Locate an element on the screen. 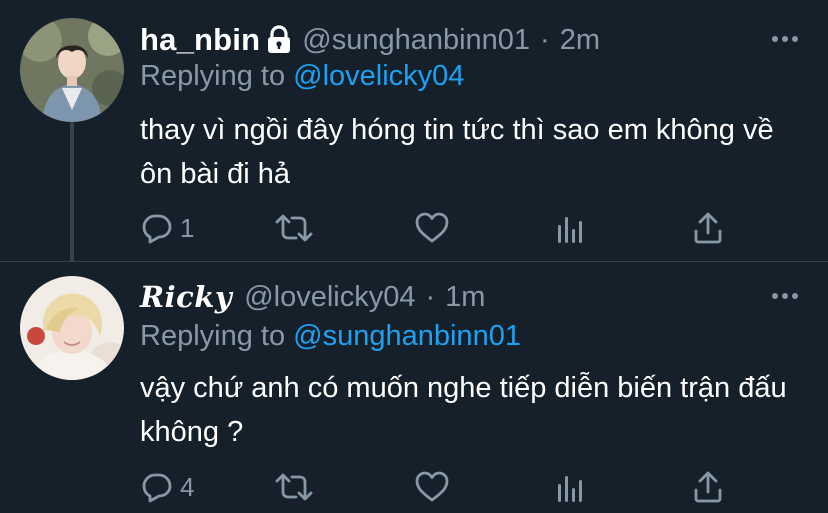 This screenshot has height=513, width=828. display-name: ha_nbin is located at coordinates (200, 40).